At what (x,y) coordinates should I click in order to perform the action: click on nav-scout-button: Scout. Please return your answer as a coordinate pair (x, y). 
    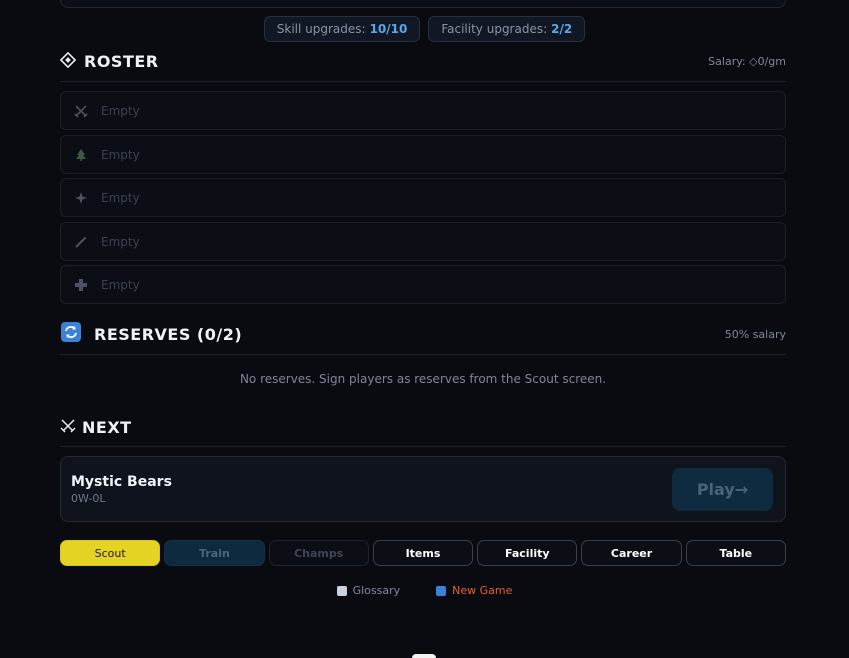
    Looking at the image, I should click on (110, 553).